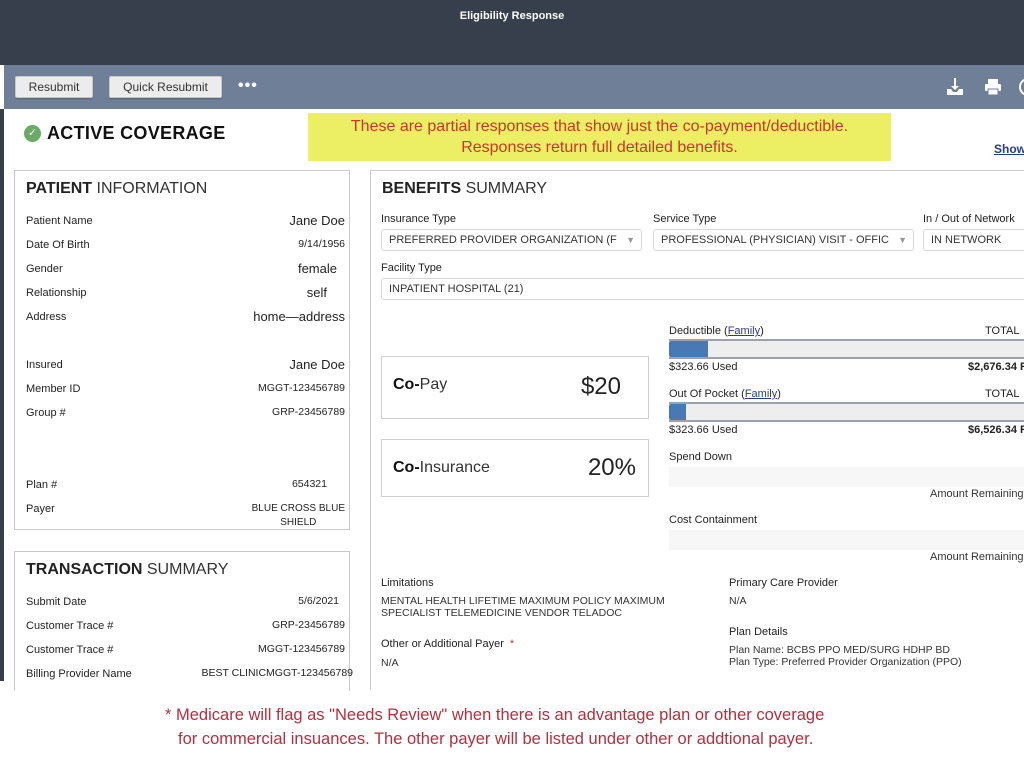  Describe the element at coordinates (677, 412) in the screenshot. I see `out-of-pocket-progress-fill` at that location.